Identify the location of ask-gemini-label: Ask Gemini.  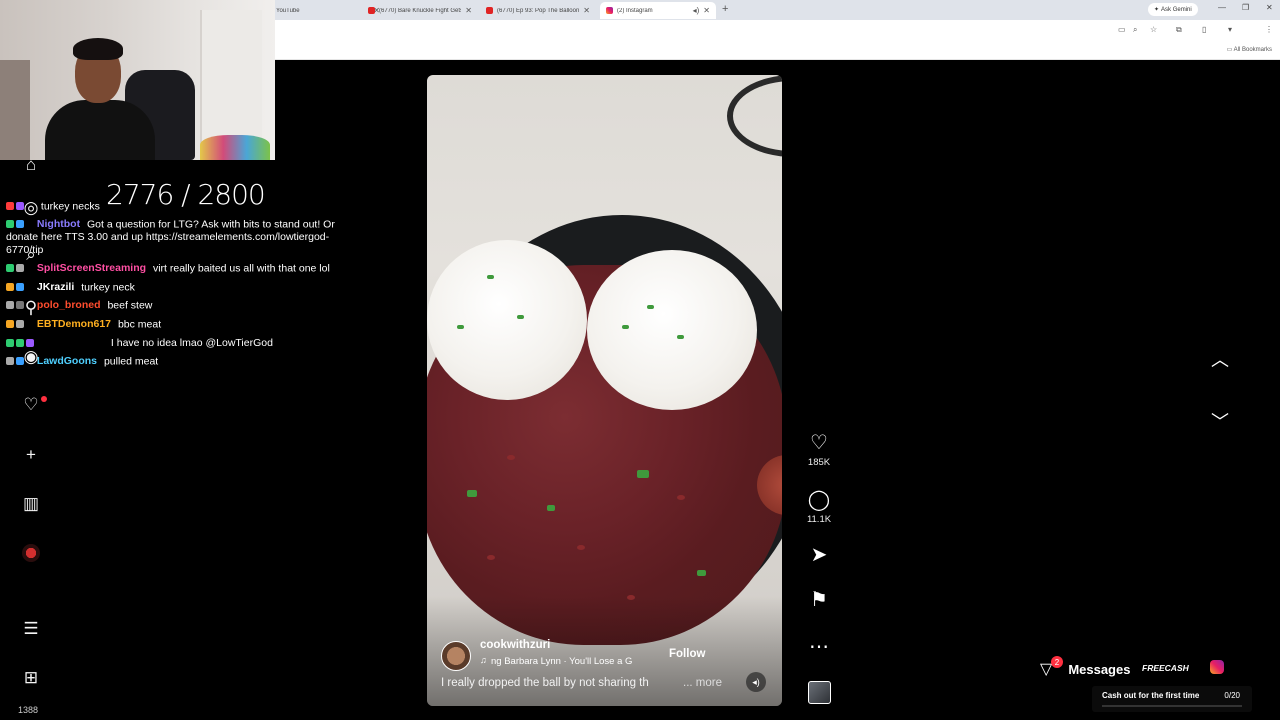
(1176, 9).